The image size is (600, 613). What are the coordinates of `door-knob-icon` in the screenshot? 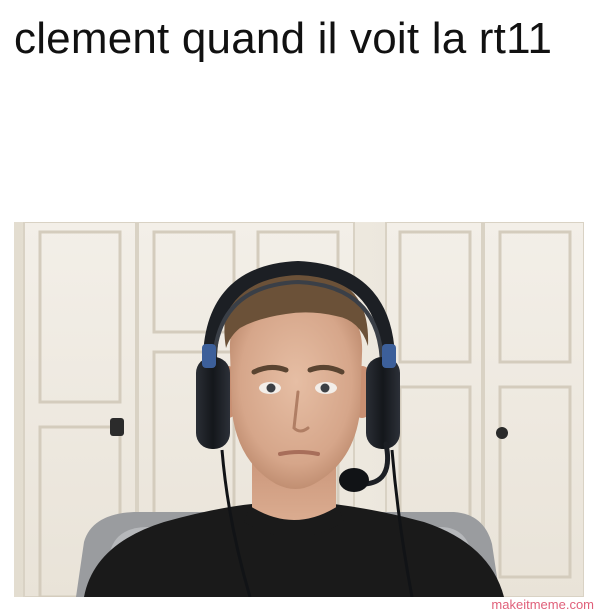 It's located at (502, 433).